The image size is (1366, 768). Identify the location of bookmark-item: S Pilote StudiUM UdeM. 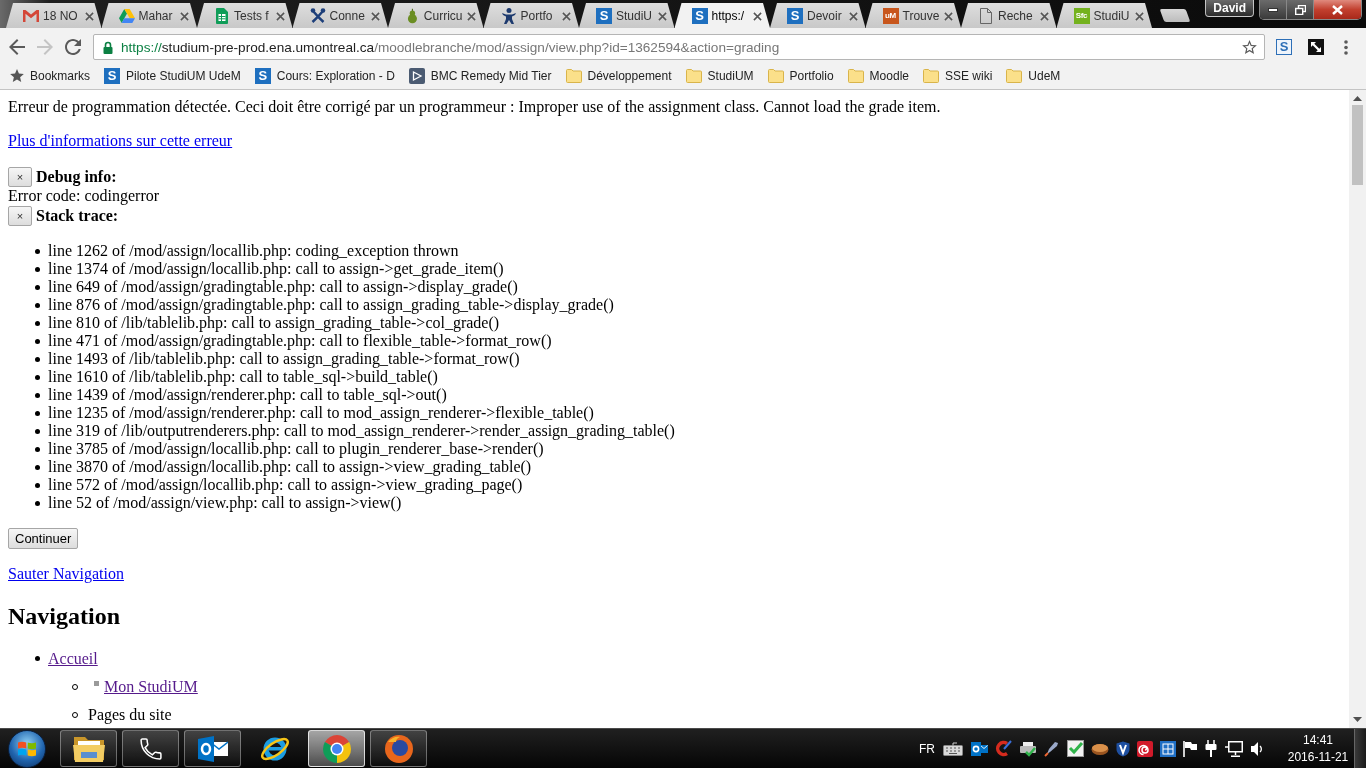
(172, 75).